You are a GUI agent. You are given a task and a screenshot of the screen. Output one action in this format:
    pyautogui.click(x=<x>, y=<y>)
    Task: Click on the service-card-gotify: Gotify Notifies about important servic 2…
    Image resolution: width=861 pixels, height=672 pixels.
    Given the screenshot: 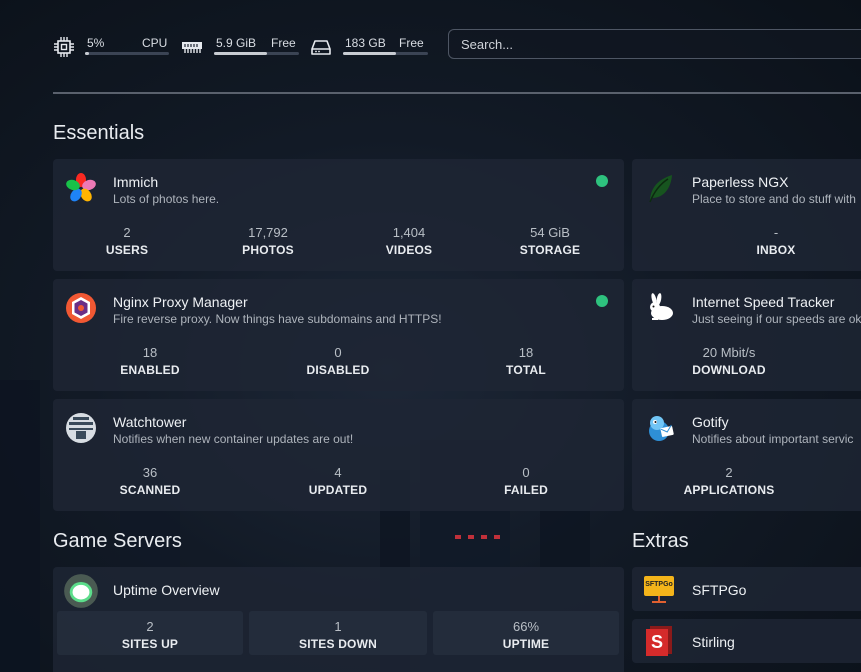 What is the action you would take?
    pyautogui.click(x=746, y=455)
    